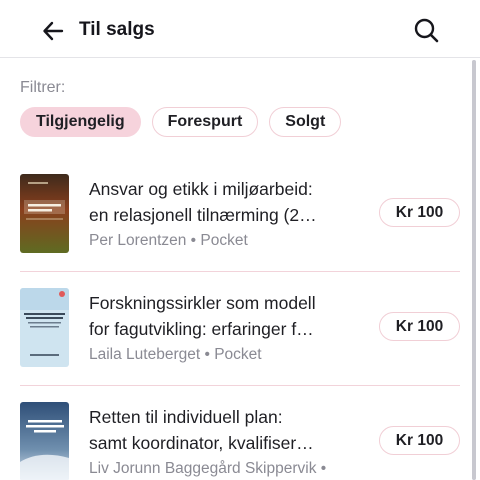 This screenshot has height=480, width=480. What do you see at coordinates (168, 240) in the screenshot?
I see `item-meta: Per Lorentzen • Pocket` at bounding box center [168, 240].